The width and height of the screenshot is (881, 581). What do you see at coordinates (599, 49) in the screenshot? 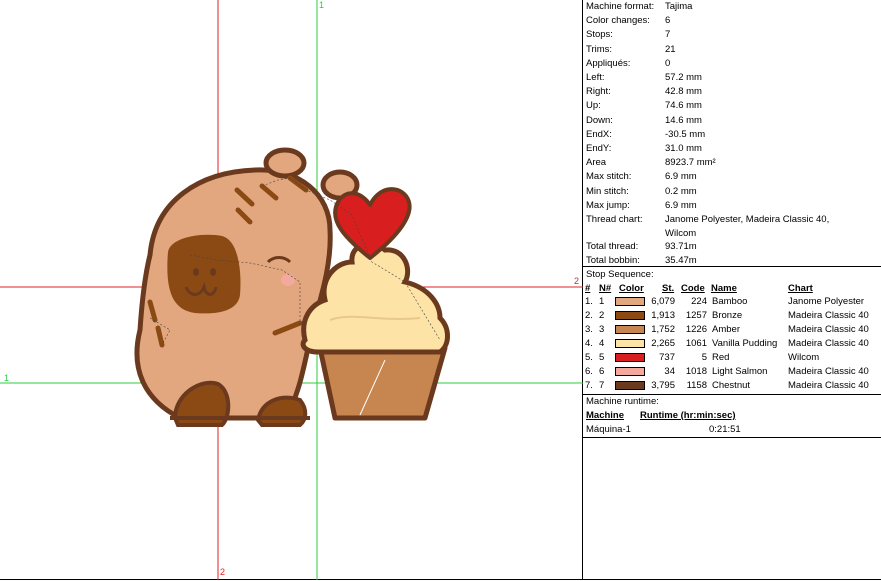
I see `info-key: Trims:` at bounding box center [599, 49].